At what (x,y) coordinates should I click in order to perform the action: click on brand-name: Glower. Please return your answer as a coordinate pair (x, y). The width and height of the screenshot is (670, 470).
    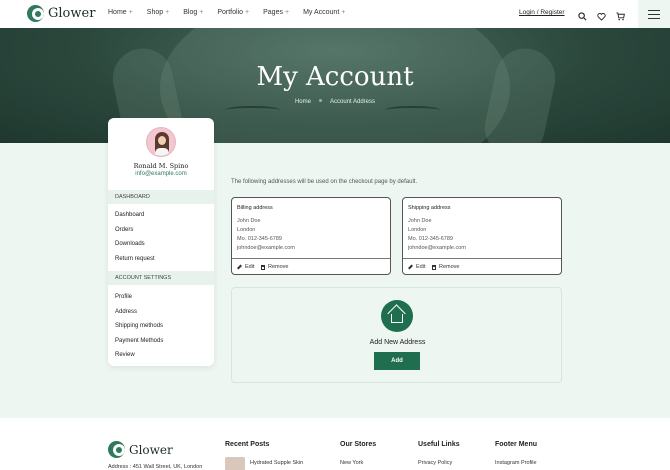
    Looking at the image, I should click on (72, 13).